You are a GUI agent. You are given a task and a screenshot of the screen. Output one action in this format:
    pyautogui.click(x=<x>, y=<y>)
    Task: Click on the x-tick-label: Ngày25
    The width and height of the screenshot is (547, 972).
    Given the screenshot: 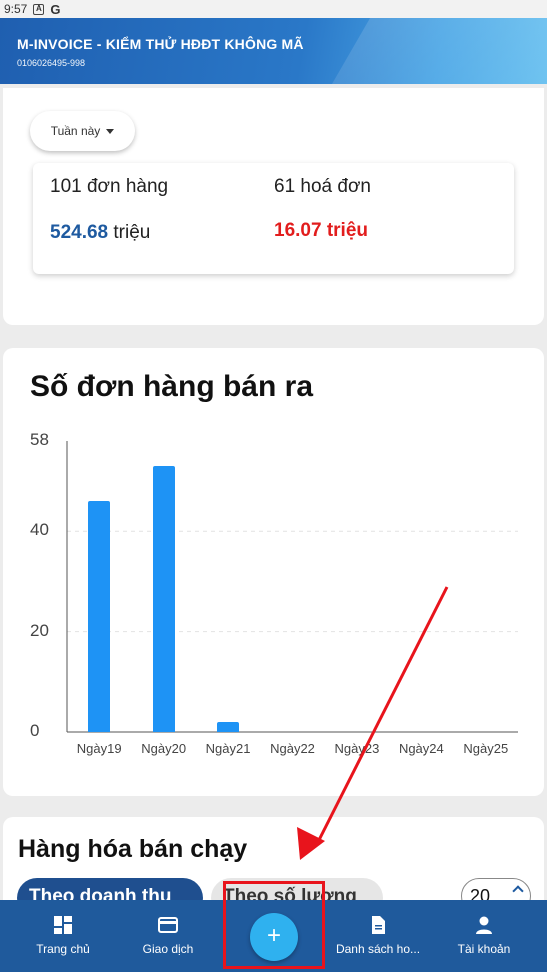 What is the action you would take?
    pyautogui.click(x=486, y=748)
    